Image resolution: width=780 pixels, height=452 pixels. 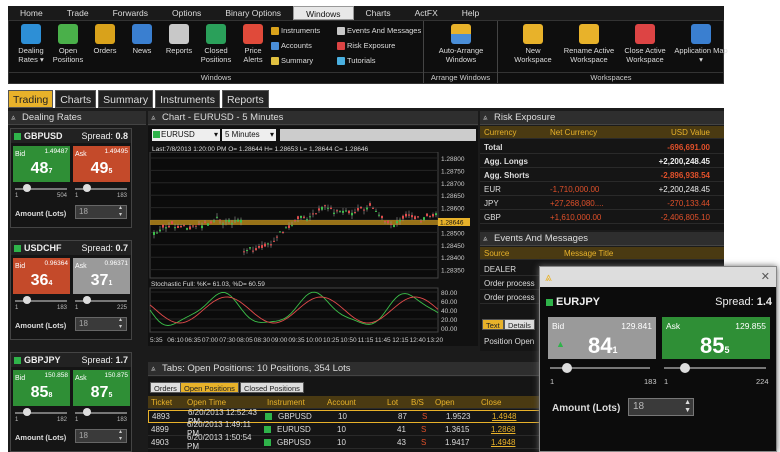 What do you see at coordinates (519, 324) in the screenshot?
I see `tab-details: Details` at bounding box center [519, 324].